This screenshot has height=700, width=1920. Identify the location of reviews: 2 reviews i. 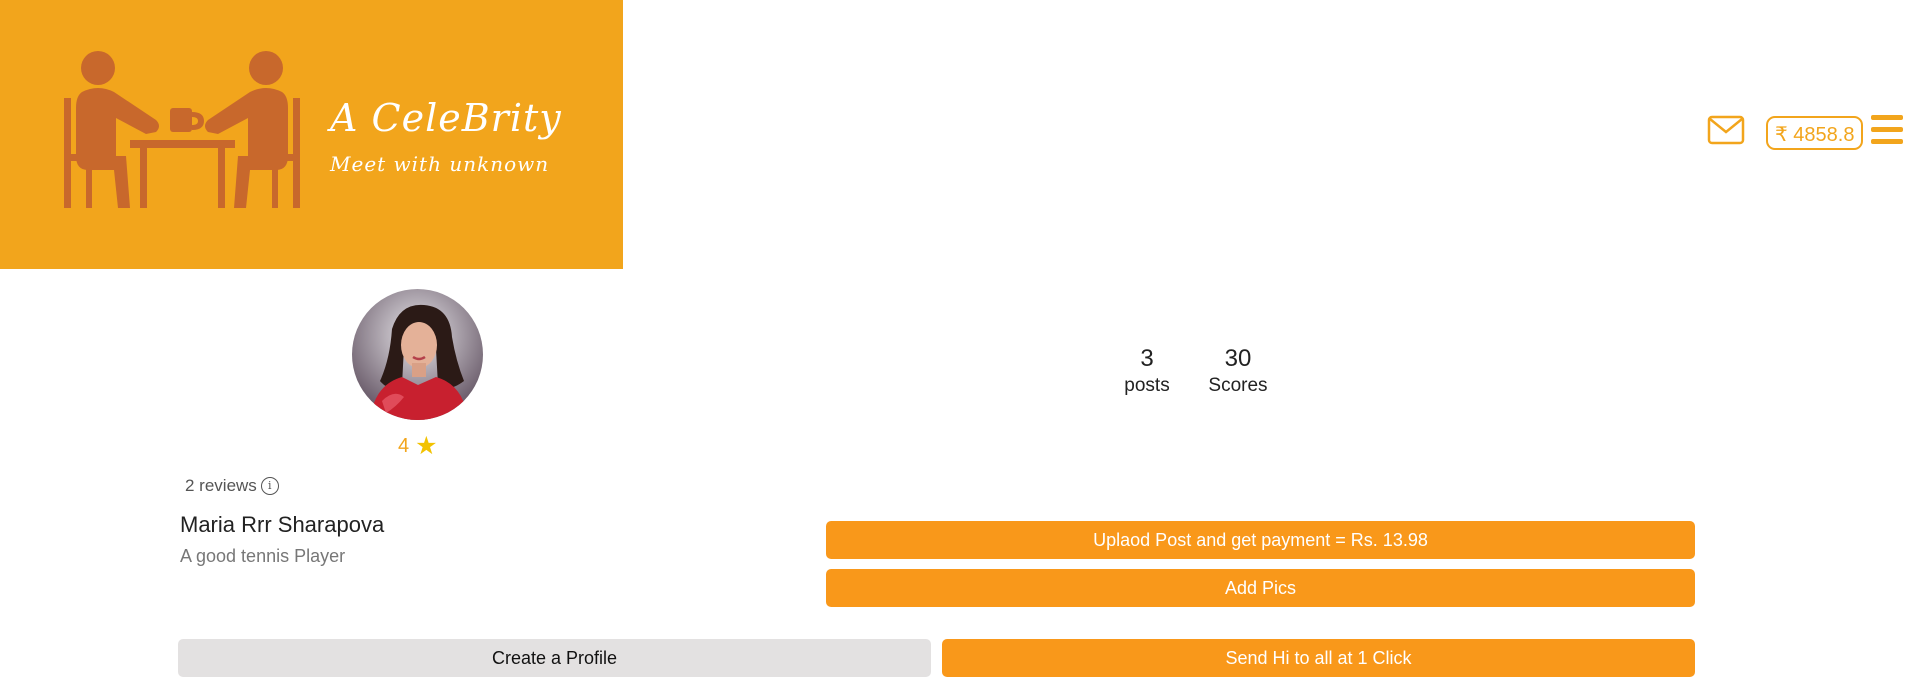
(232, 486).